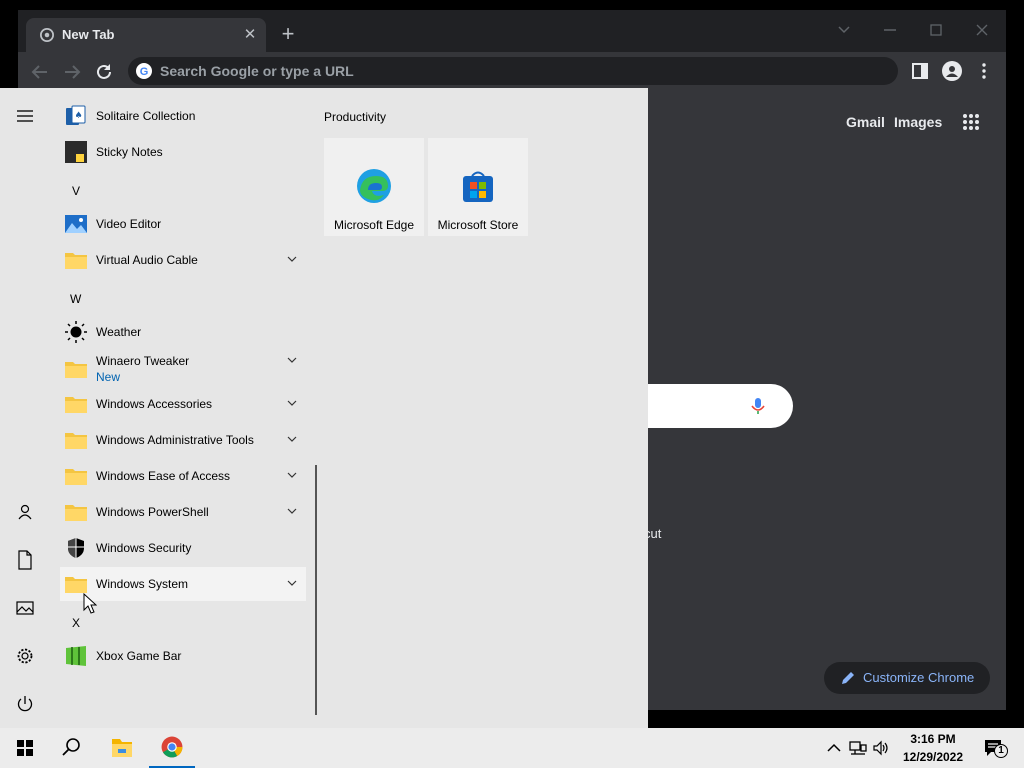  I want to click on windows-start-icon, so click(25, 748).